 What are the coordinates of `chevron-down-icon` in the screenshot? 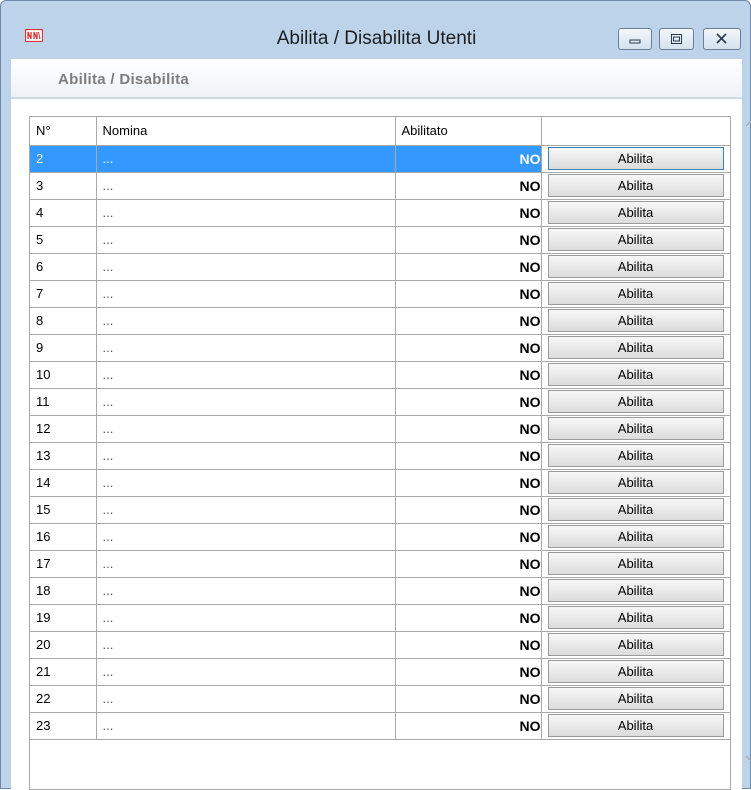 It's located at (748, 758).